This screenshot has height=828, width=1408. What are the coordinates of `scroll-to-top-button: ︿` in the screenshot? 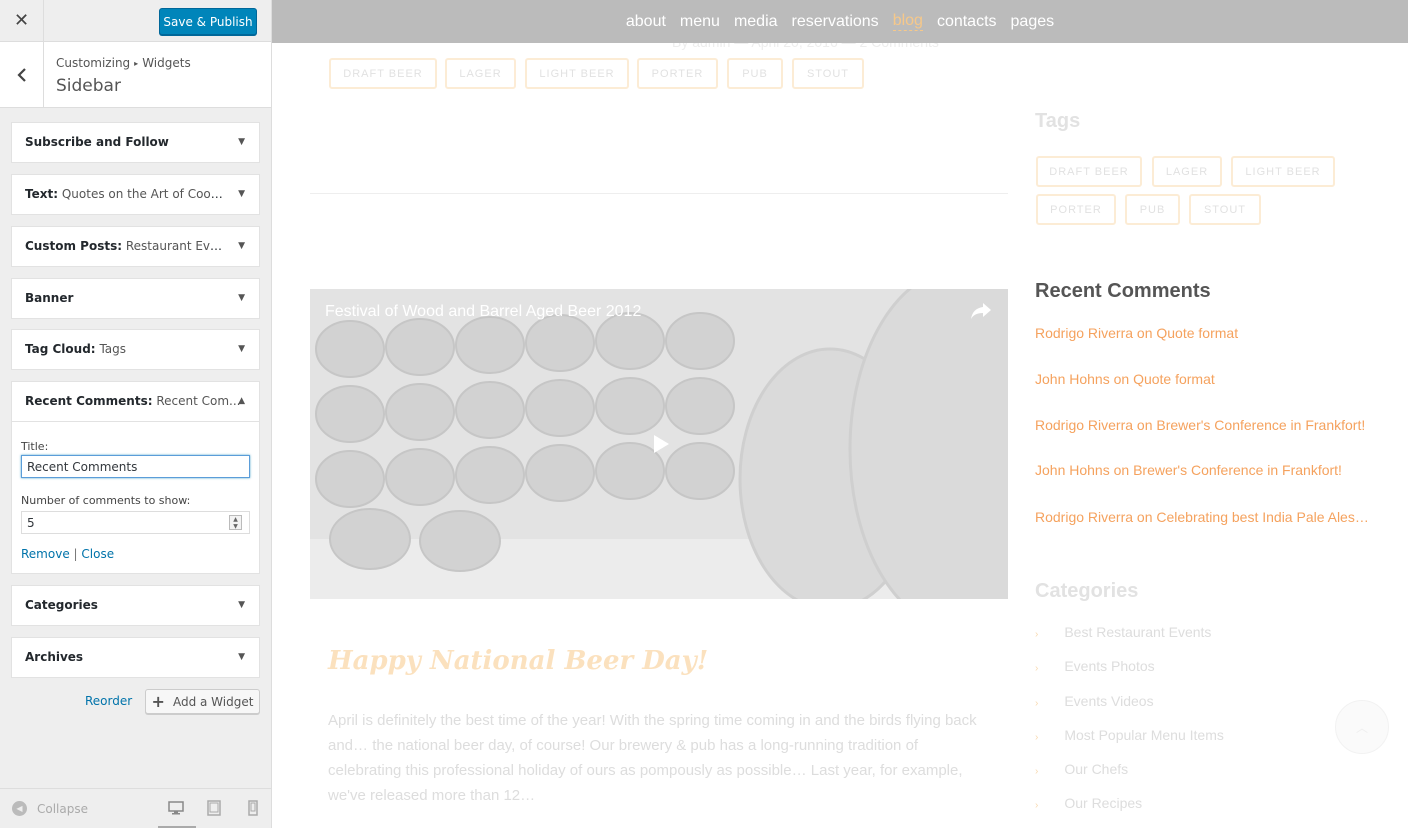 It's located at (1362, 727).